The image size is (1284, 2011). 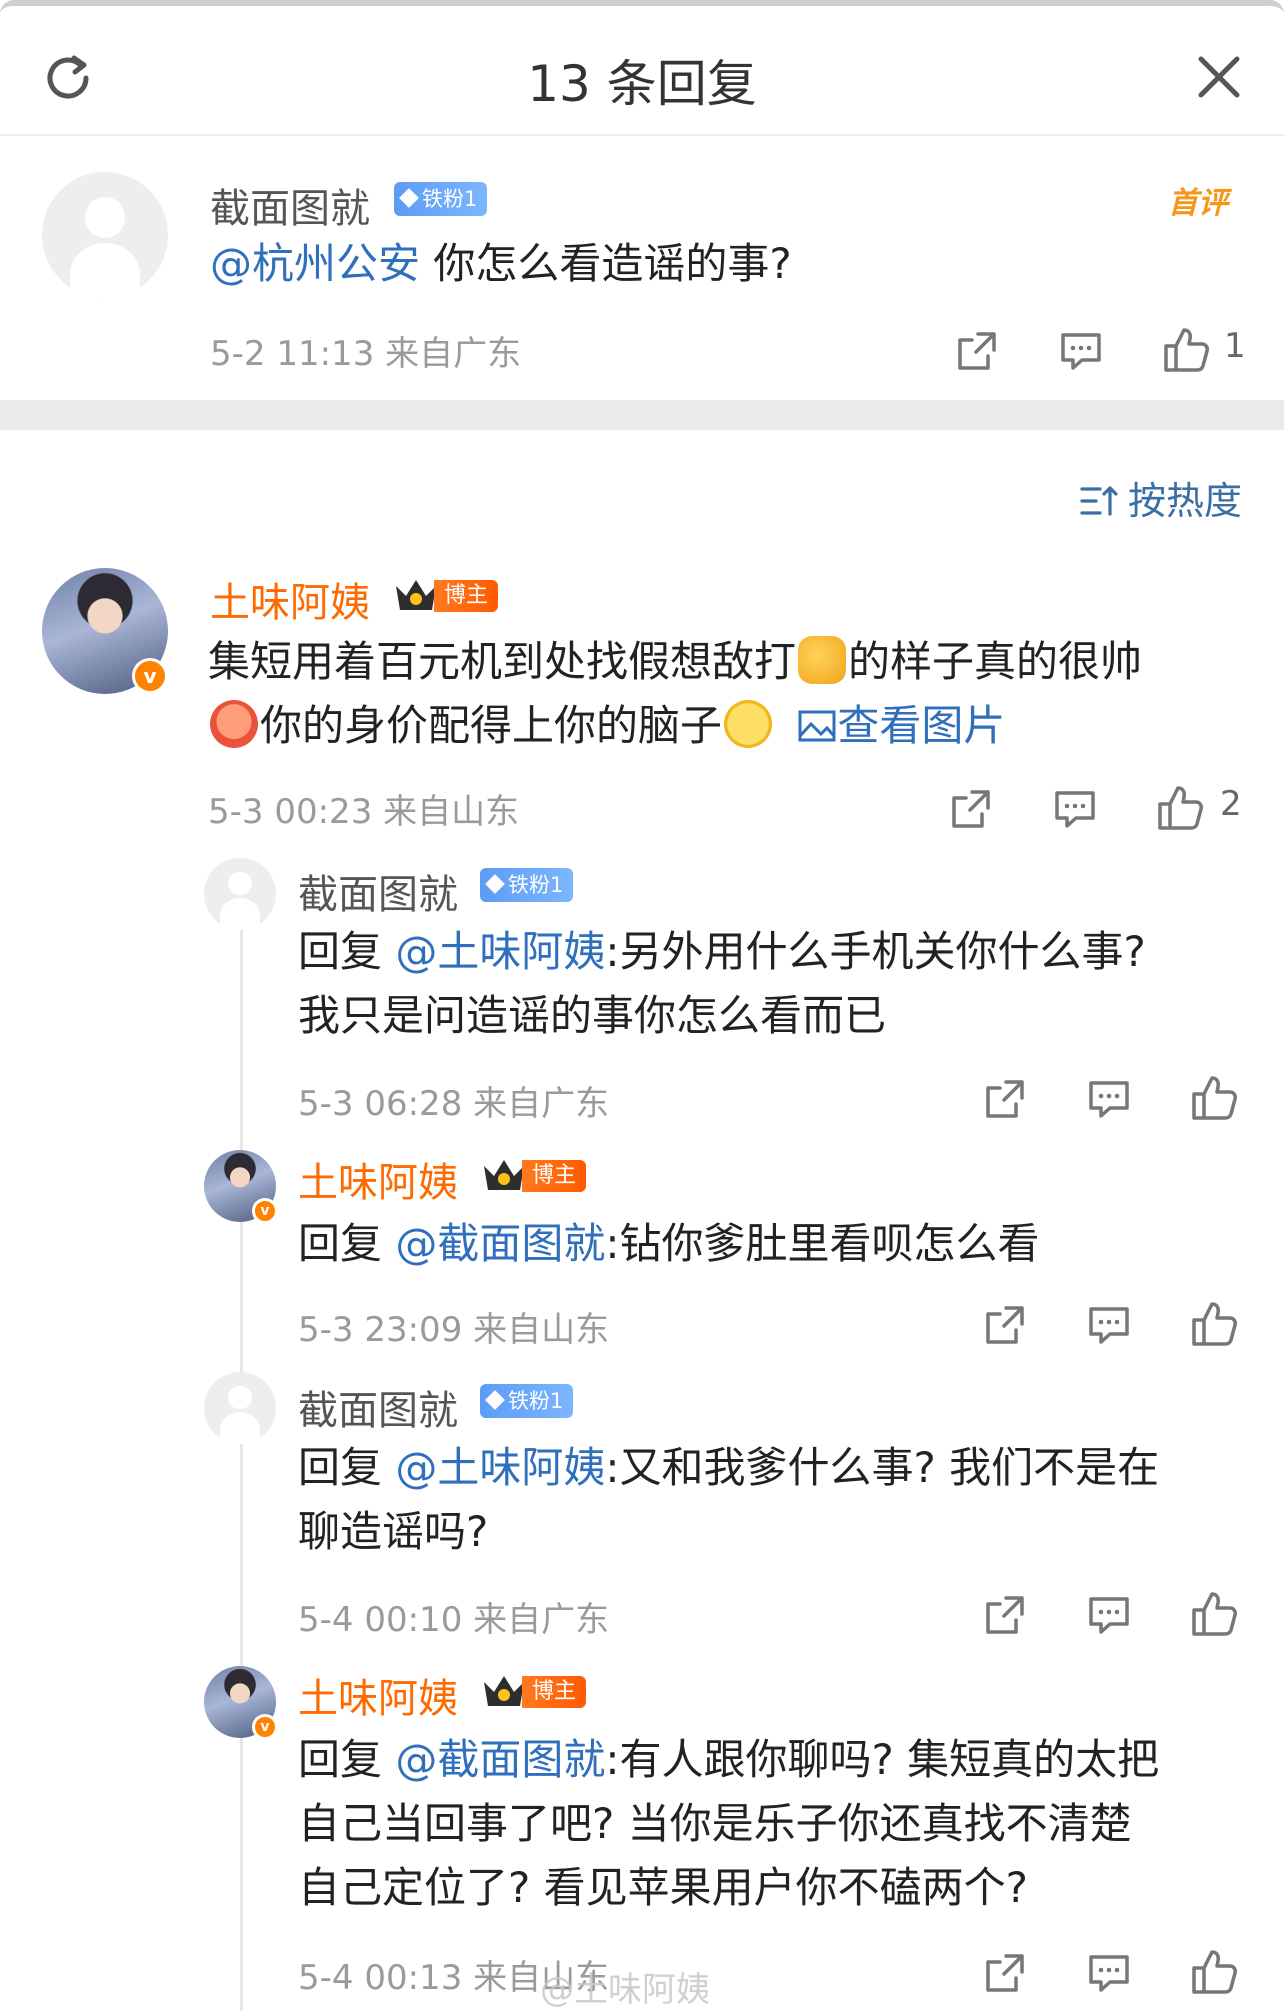 I want to click on sort-label: 按热度, so click(x=1185, y=501).